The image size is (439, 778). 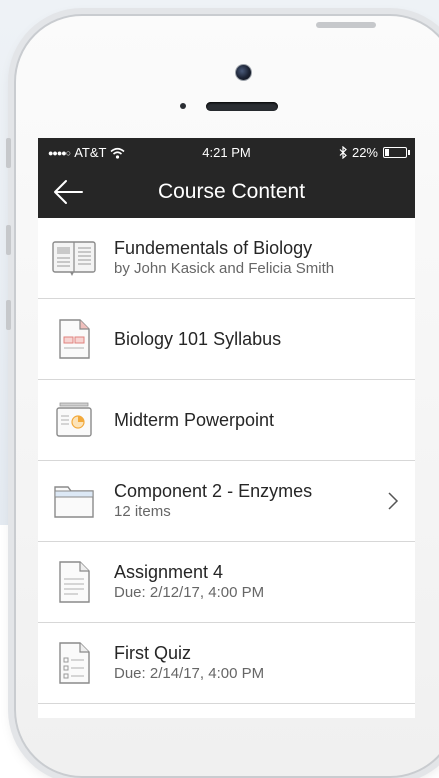 I want to click on list-item-folder: Component 2 - Enzymes 12 items, so click(x=226, y=501).